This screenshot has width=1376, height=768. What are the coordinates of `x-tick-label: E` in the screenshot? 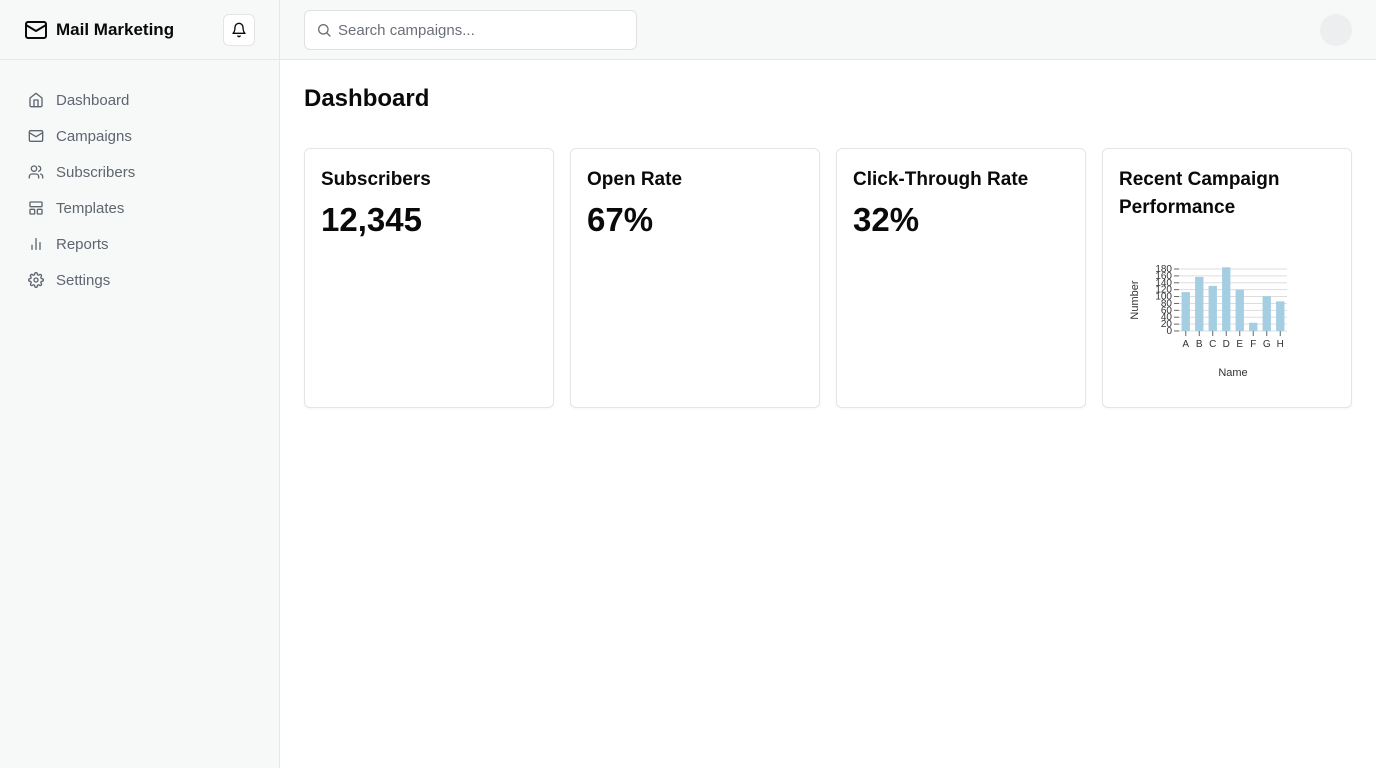 It's located at (1239, 344).